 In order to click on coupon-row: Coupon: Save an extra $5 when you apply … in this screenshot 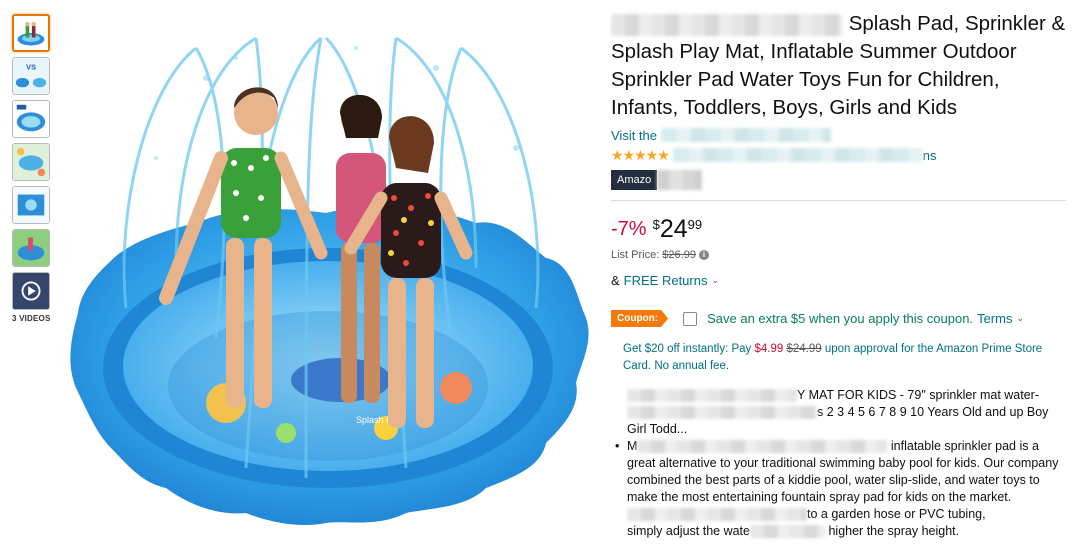, I will do `click(838, 318)`.